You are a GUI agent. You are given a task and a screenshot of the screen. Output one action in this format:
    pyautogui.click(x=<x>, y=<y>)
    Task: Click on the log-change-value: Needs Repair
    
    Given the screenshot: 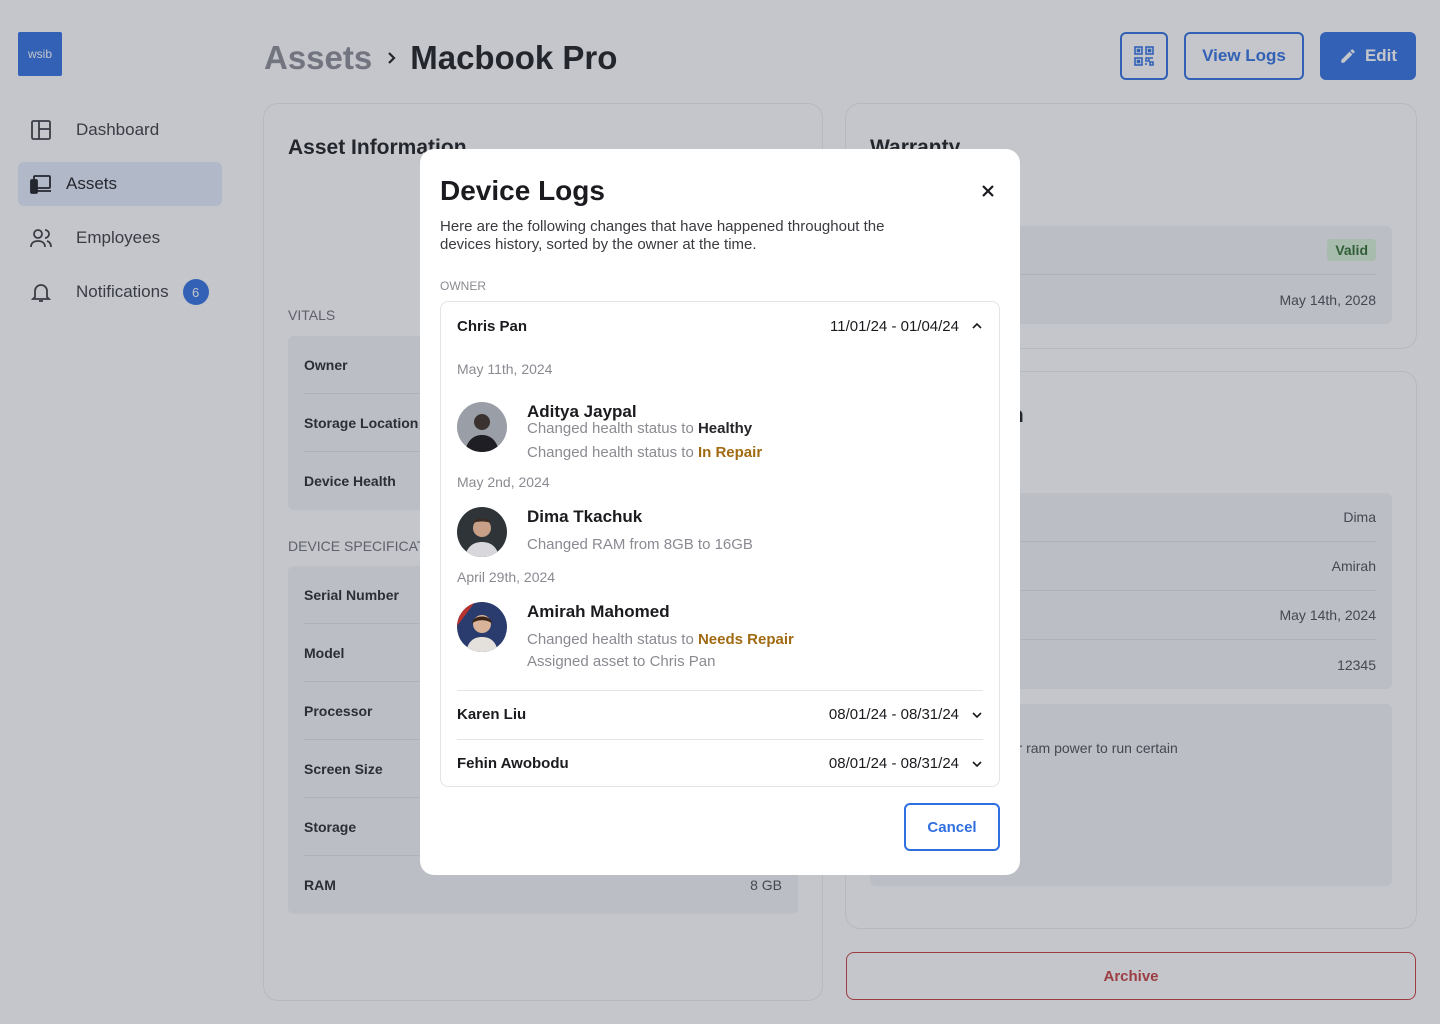 What is the action you would take?
    pyautogui.click(x=745, y=639)
    